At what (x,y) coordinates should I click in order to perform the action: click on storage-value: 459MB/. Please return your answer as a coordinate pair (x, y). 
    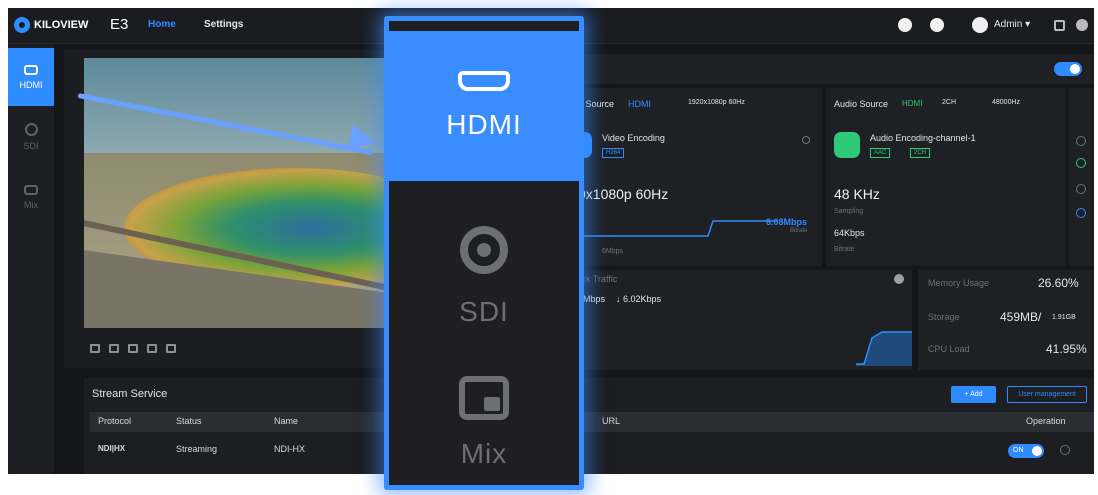
    Looking at the image, I should click on (1021, 317).